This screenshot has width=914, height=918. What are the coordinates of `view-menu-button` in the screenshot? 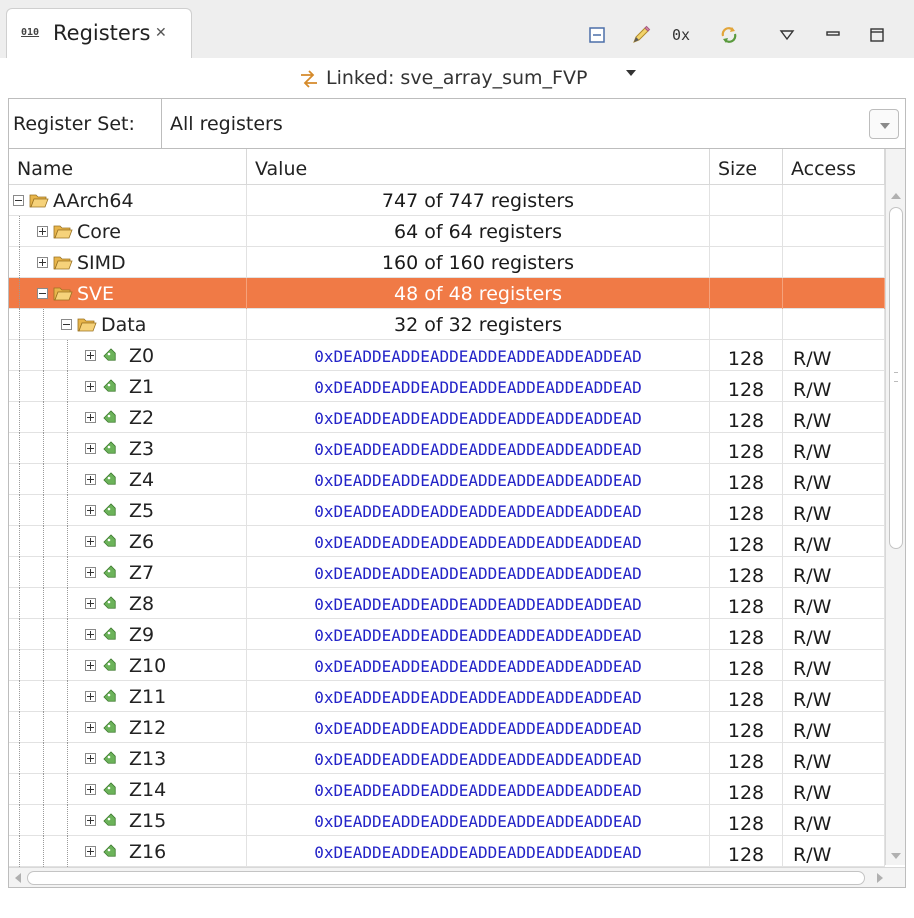 It's located at (787, 35).